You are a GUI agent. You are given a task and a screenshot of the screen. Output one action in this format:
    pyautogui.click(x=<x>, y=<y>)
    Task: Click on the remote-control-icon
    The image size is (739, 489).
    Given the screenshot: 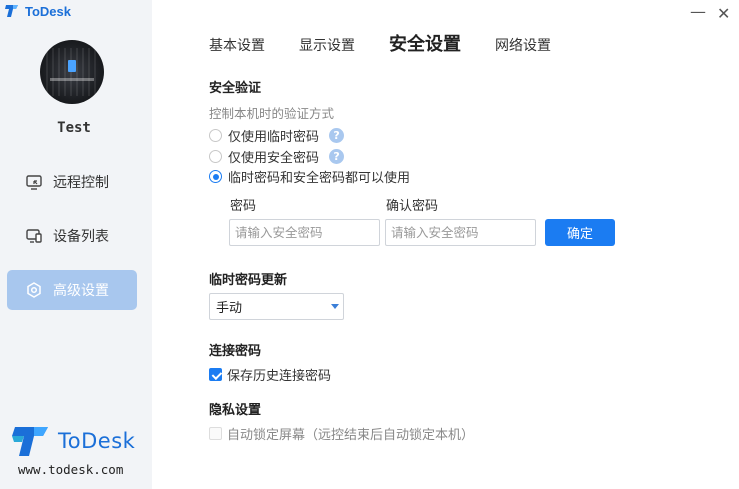 What is the action you would take?
    pyautogui.click(x=34, y=182)
    